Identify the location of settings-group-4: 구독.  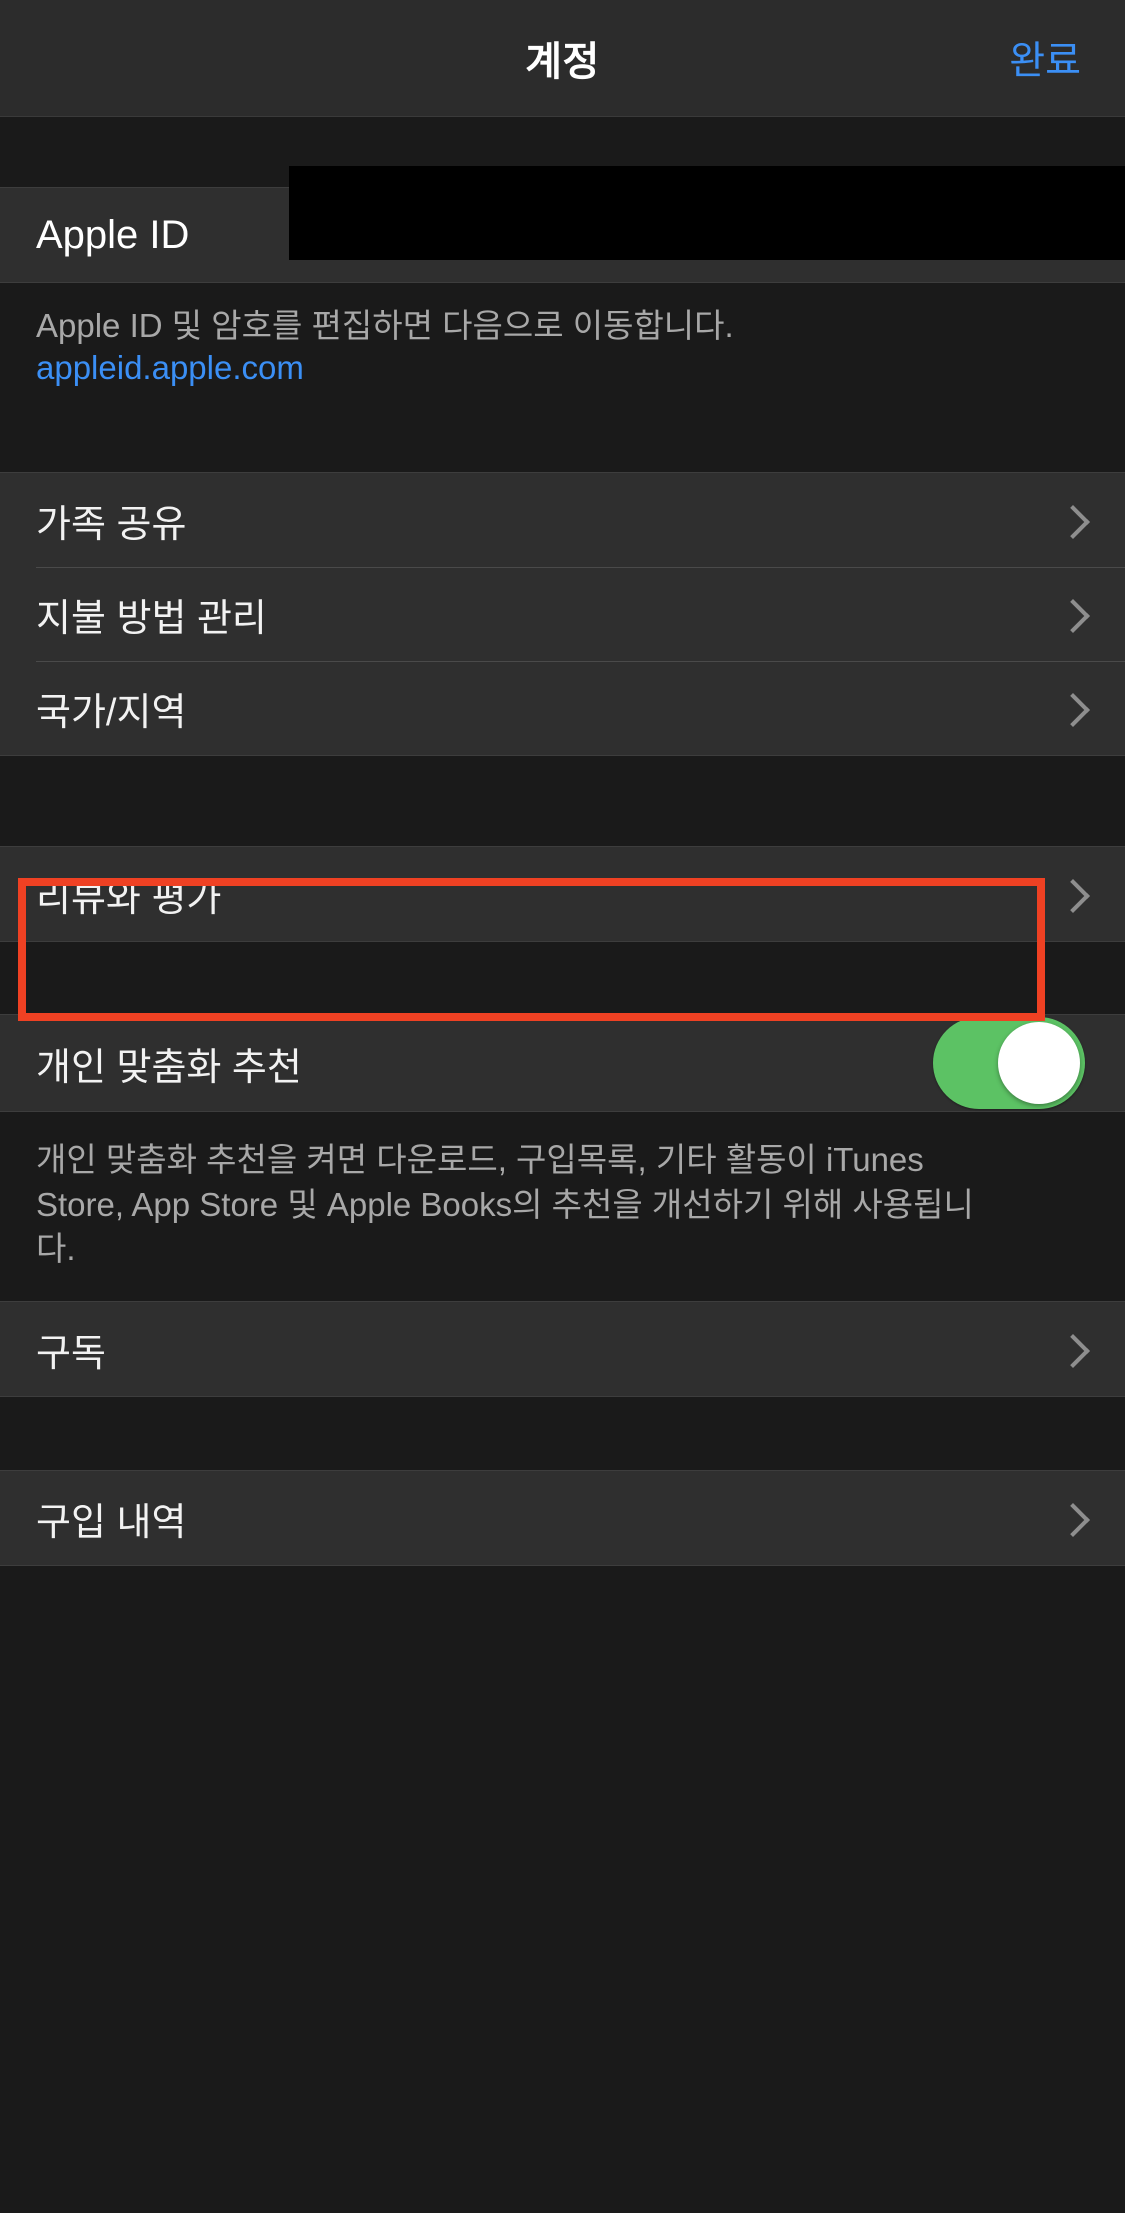
(562, 1349).